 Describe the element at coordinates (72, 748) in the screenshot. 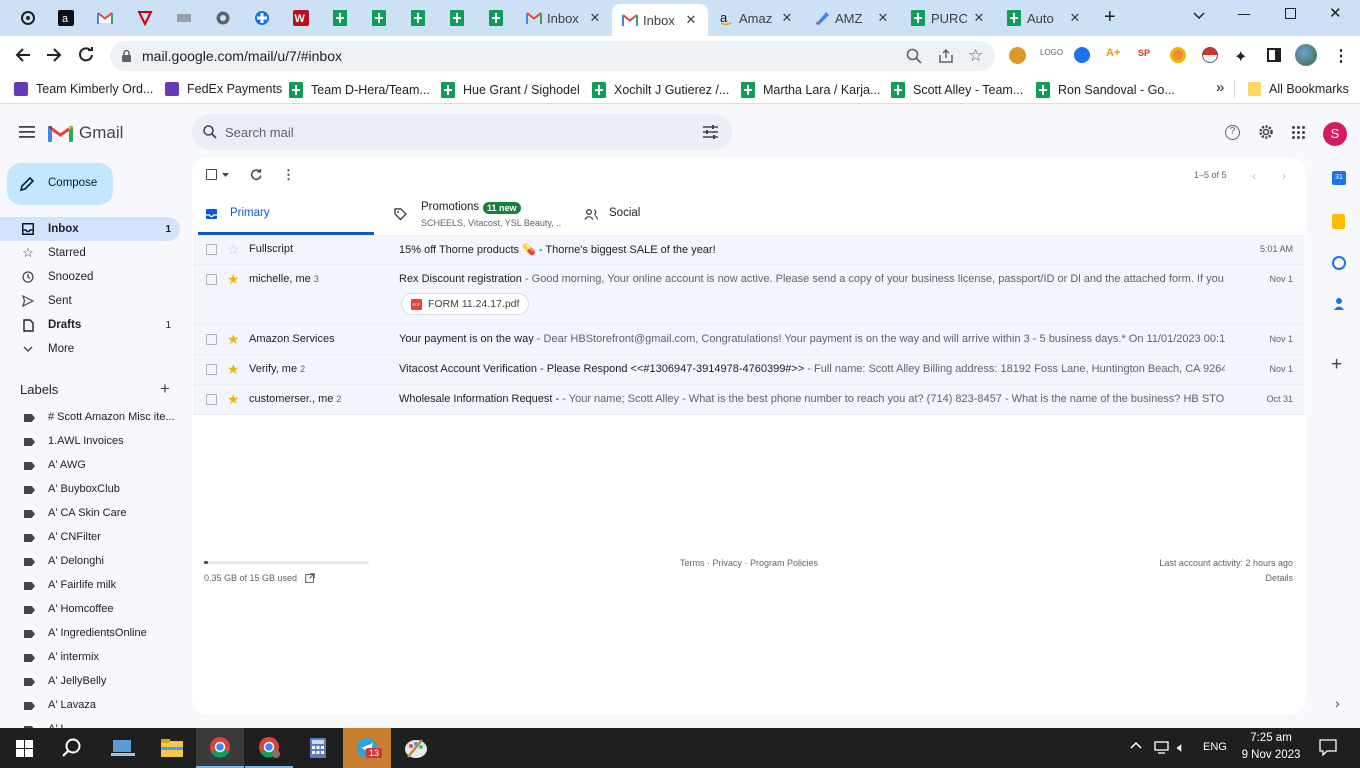

I see `search-taskbar-icon` at that location.